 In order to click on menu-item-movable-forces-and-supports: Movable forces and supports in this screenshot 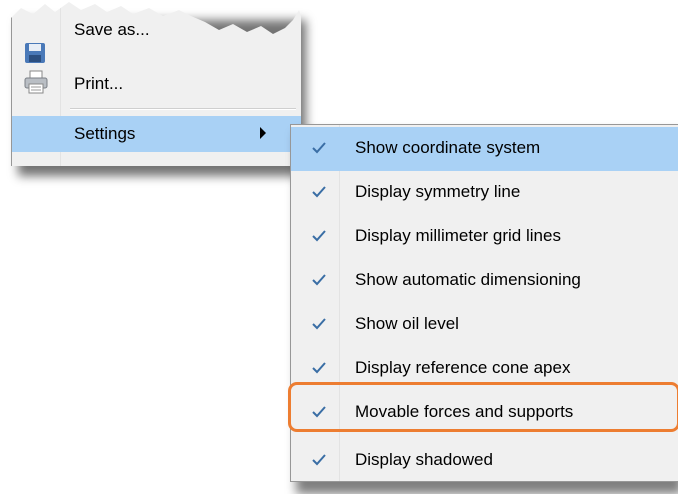, I will do `click(484, 413)`.